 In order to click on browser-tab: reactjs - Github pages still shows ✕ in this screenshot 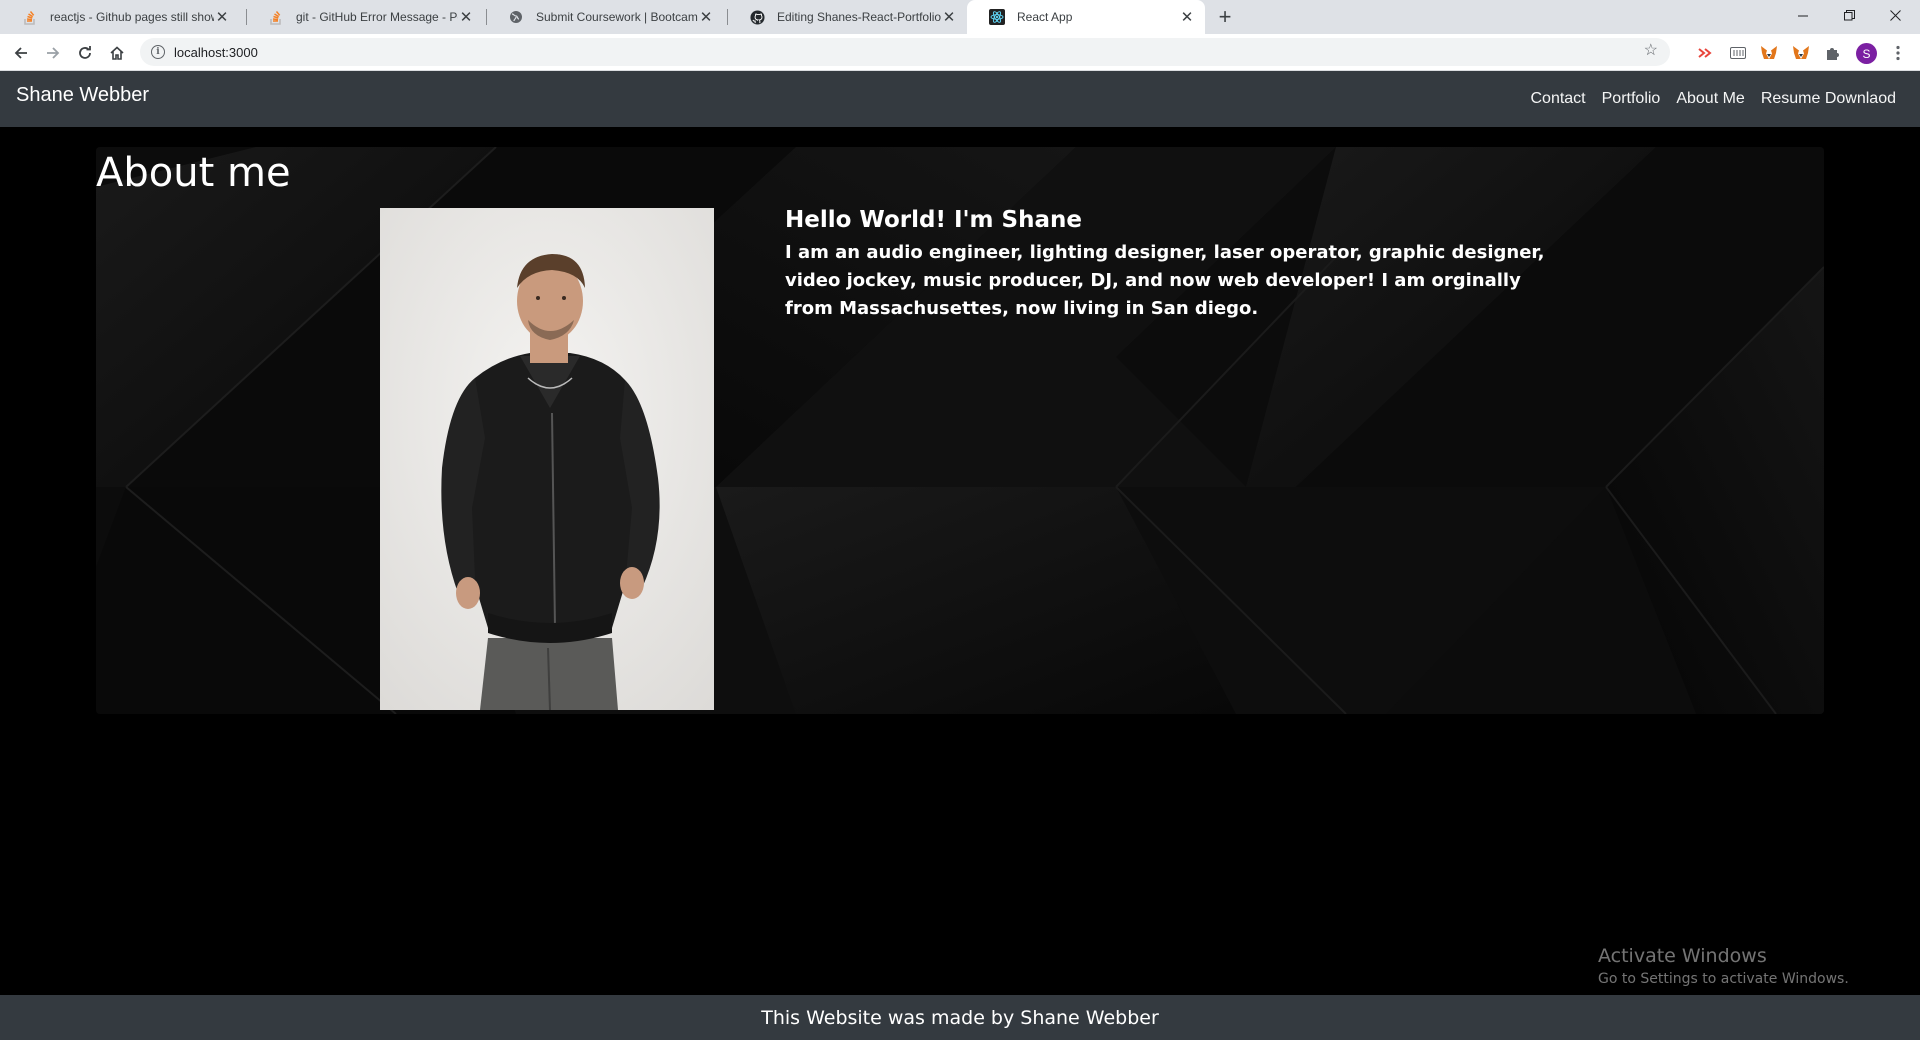, I will do `click(120, 17)`.